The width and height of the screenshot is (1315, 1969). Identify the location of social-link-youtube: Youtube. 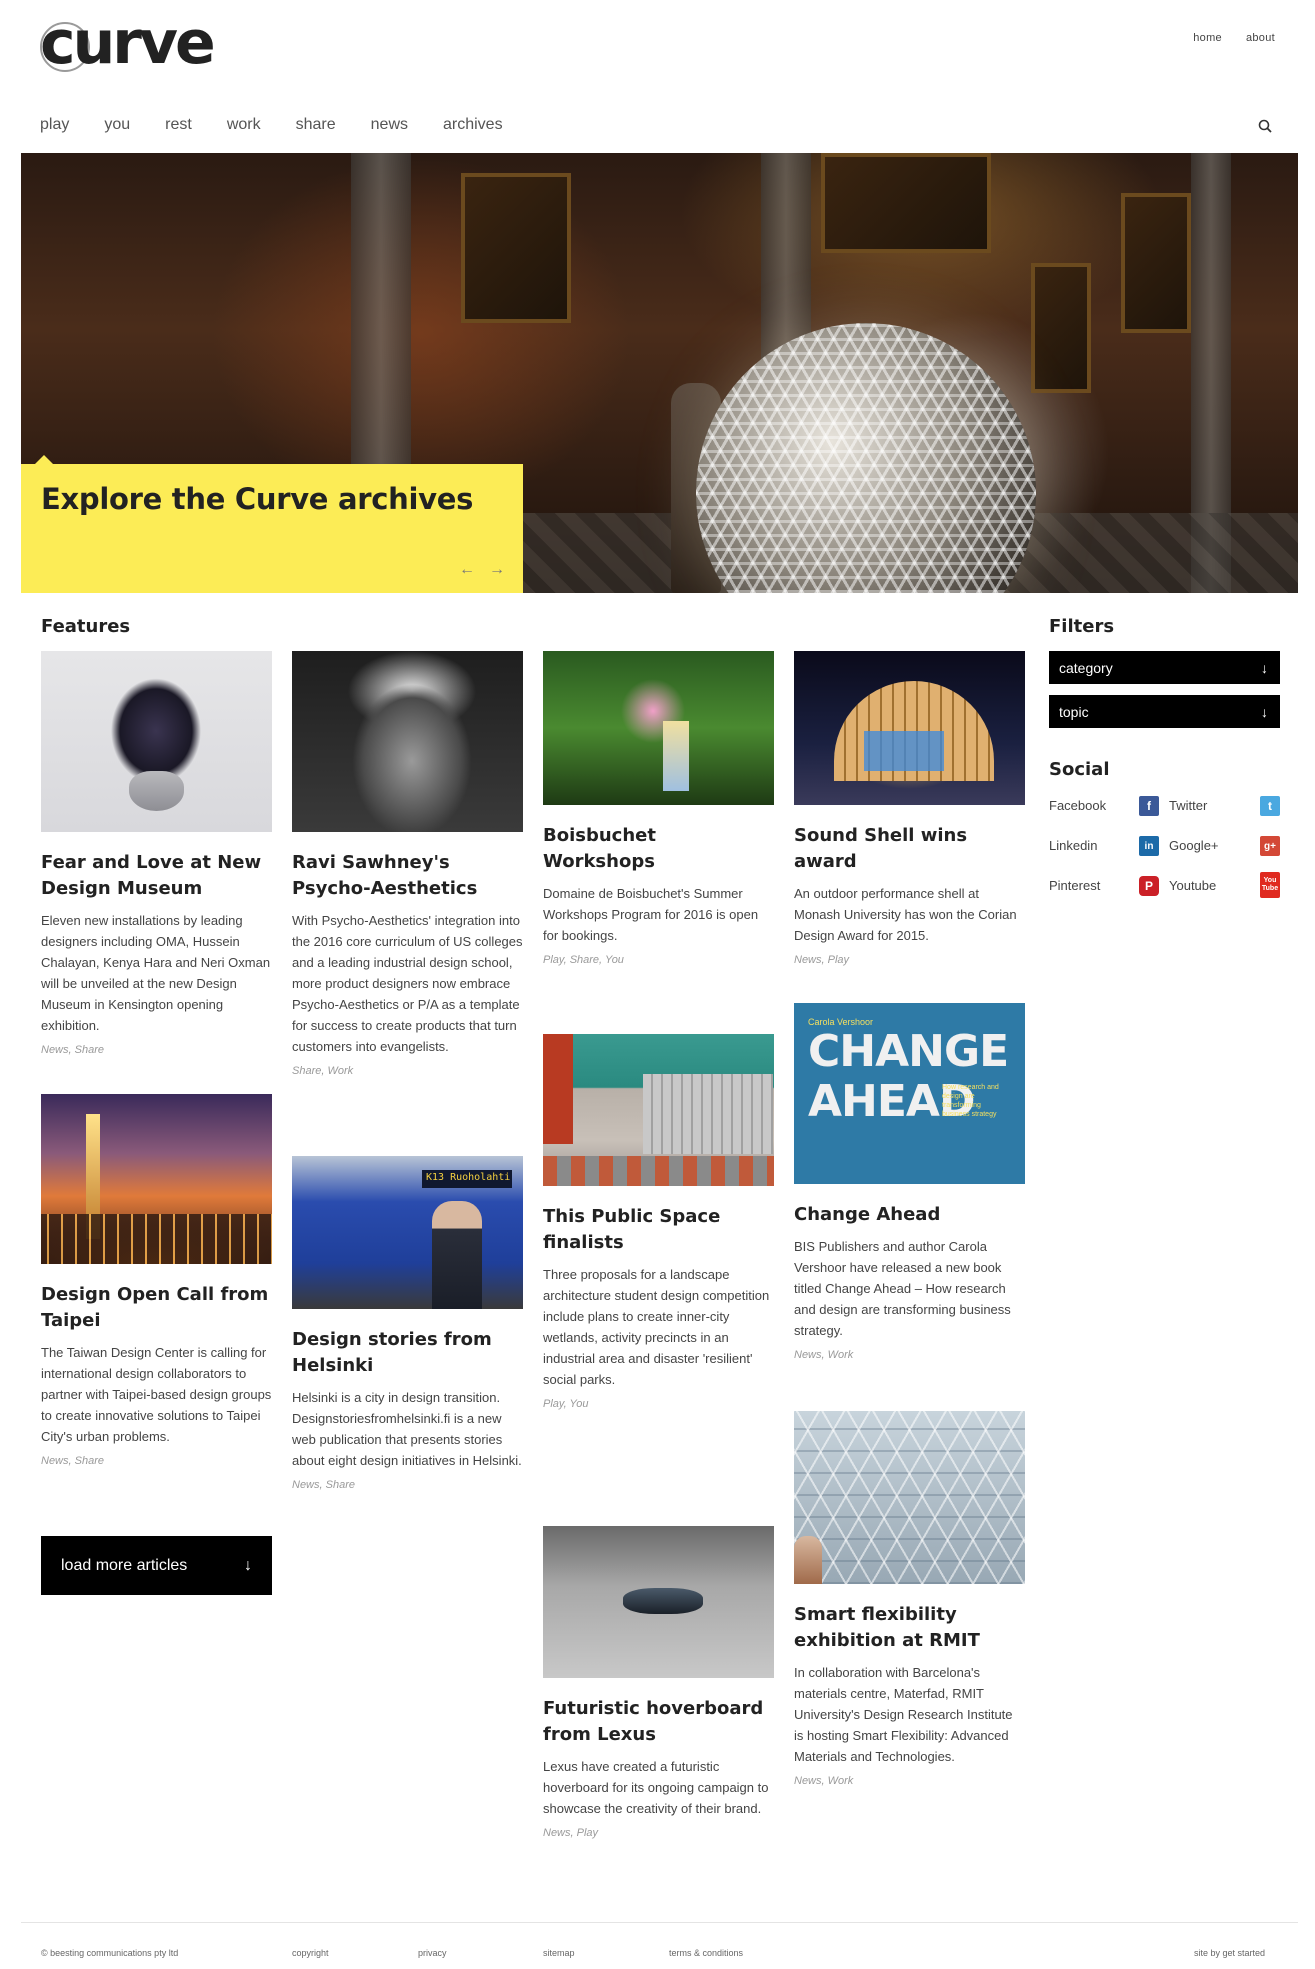
(1192, 885).